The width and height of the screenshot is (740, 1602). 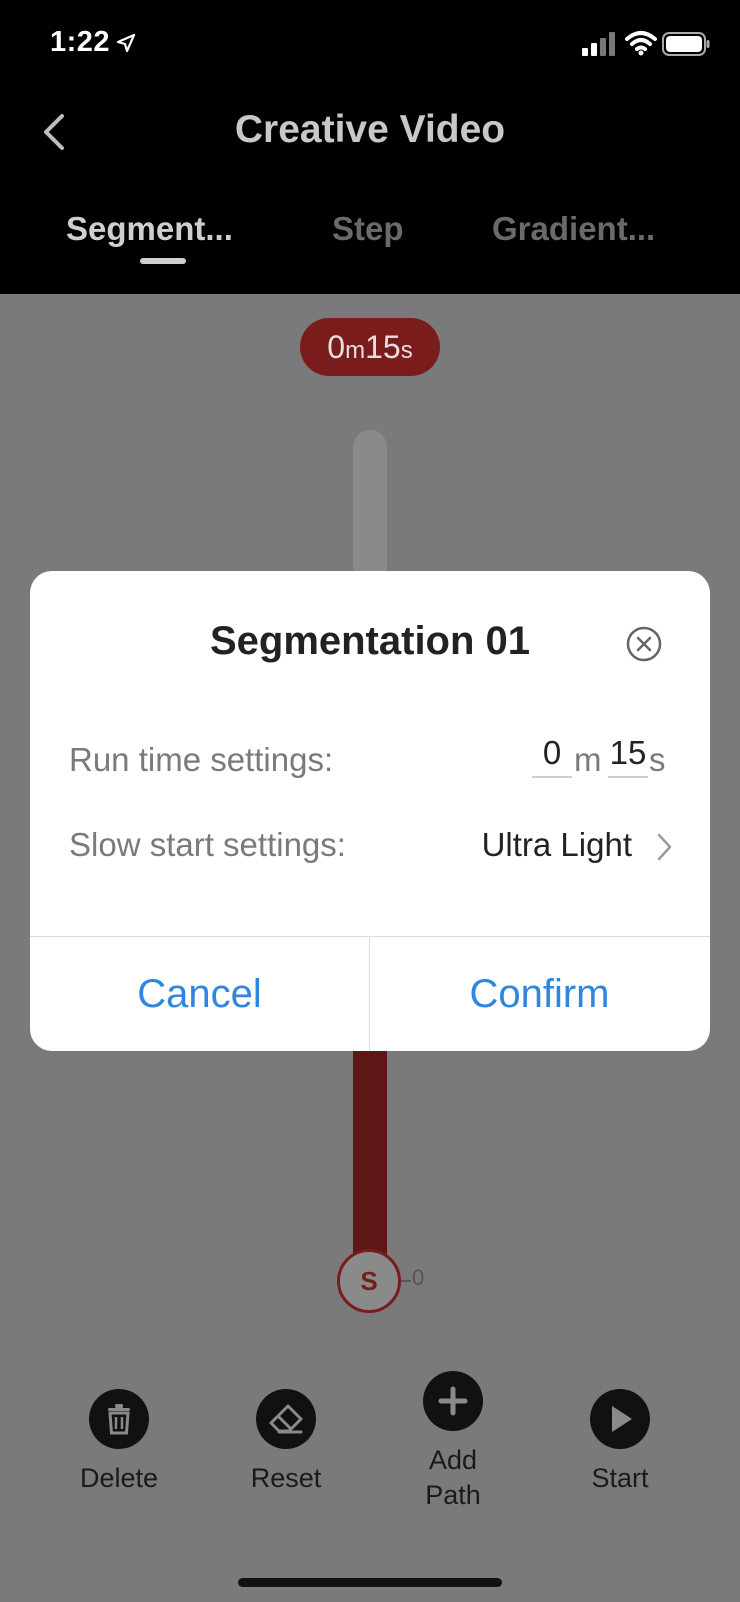 I want to click on reset-button: Reset, so click(x=286, y=1441).